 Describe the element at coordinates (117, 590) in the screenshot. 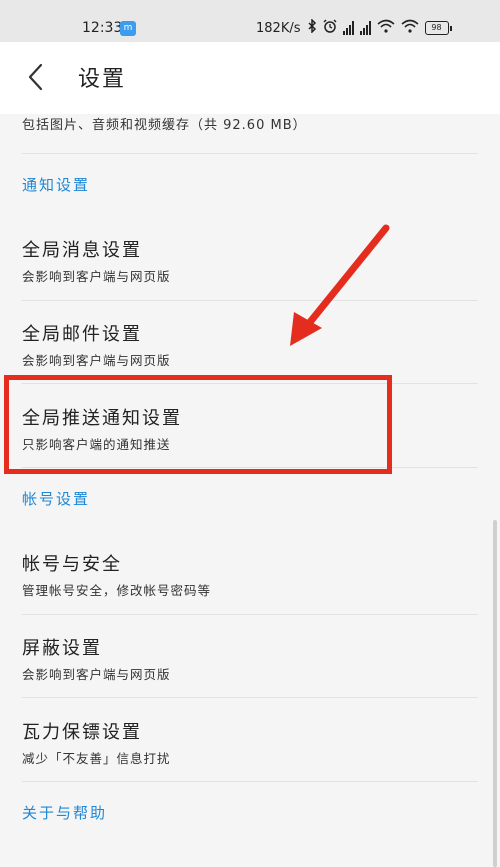

I see `item-subtitle: 管理帐号安全，修改帐号密码等` at that location.